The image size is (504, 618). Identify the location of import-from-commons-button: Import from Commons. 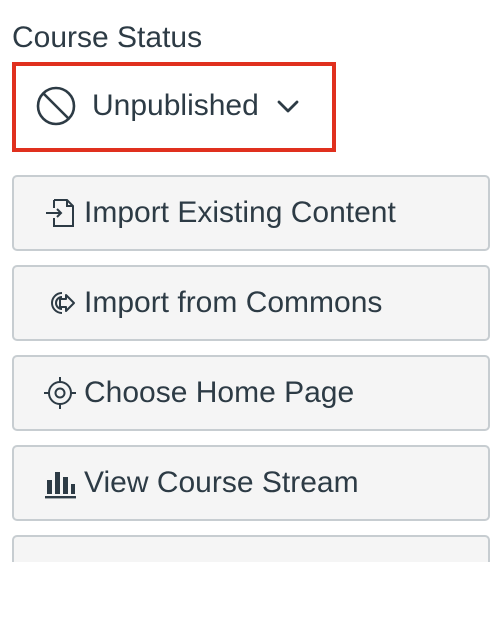
(251, 303).